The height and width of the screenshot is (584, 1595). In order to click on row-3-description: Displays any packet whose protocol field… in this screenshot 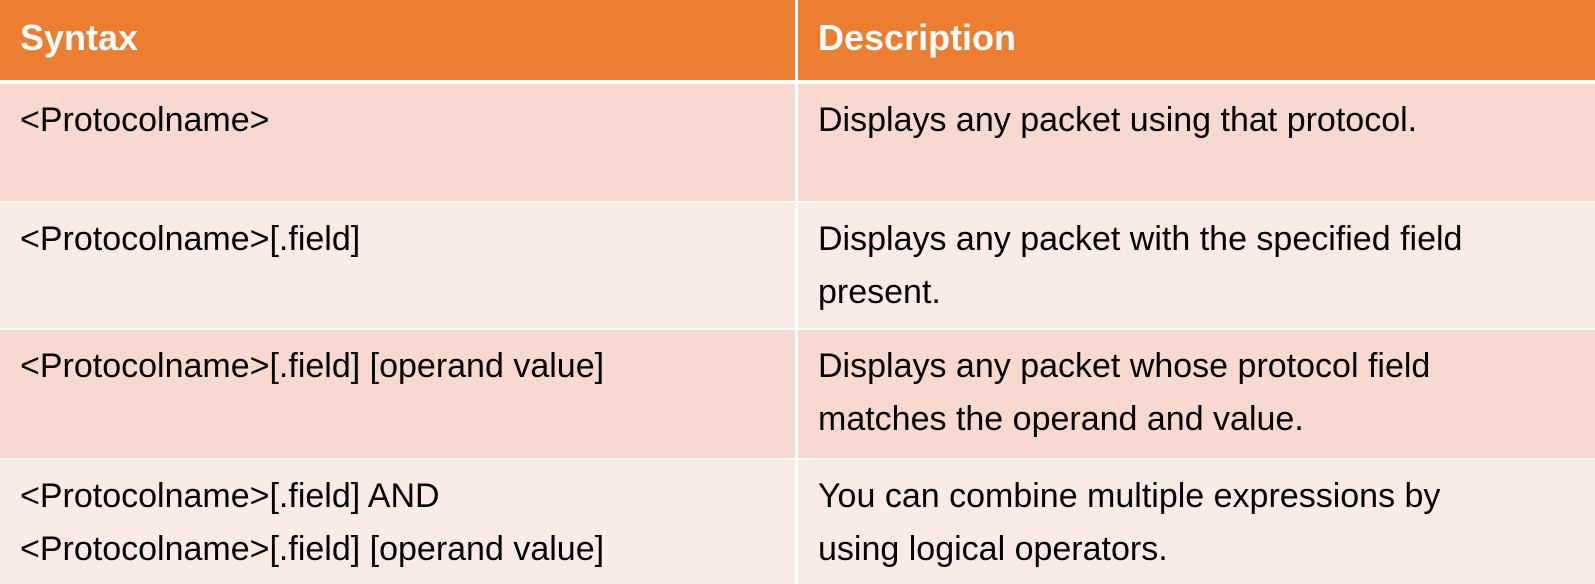, I will do `click(1196, 395)`.